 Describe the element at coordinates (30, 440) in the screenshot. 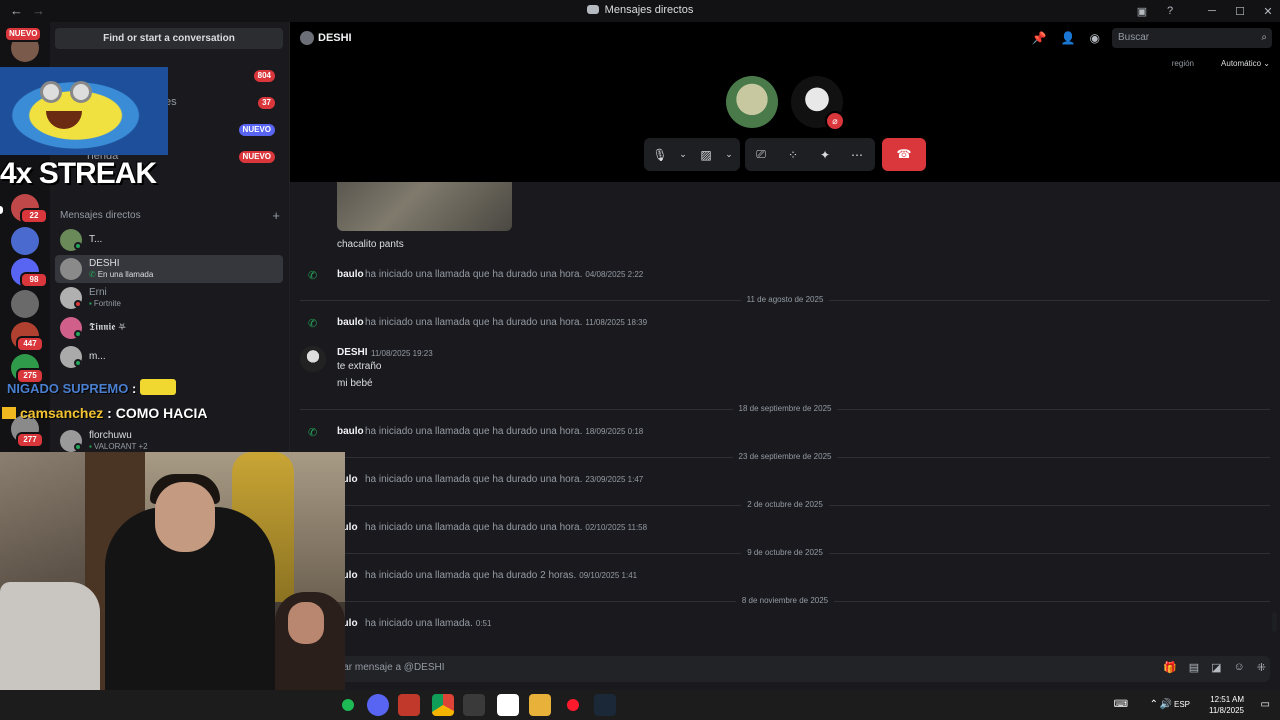

I see `server-badge: 277` at that location.